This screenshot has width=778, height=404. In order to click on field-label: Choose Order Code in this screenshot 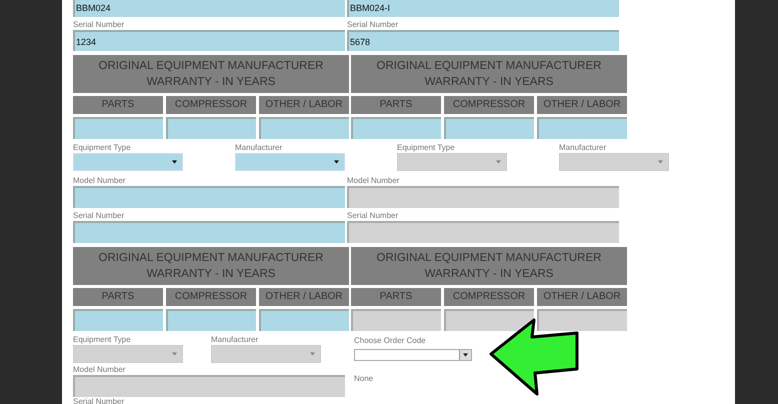, I will do `click(390, 341)`.